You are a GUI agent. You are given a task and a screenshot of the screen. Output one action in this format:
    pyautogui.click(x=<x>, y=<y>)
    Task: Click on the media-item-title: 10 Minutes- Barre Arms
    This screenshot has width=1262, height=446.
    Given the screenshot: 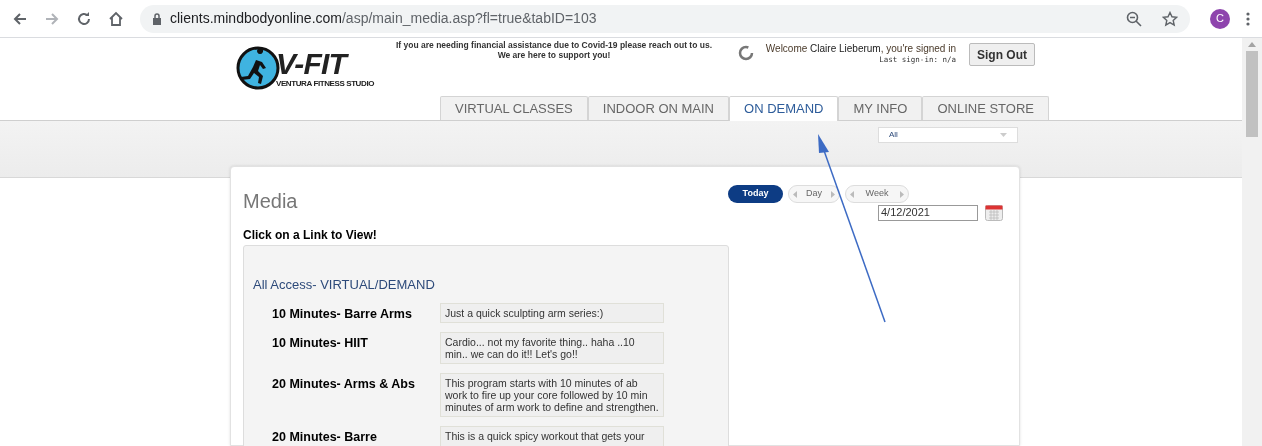 What is the action you would take?
    pyautogui.click(x=356, y=313)
    